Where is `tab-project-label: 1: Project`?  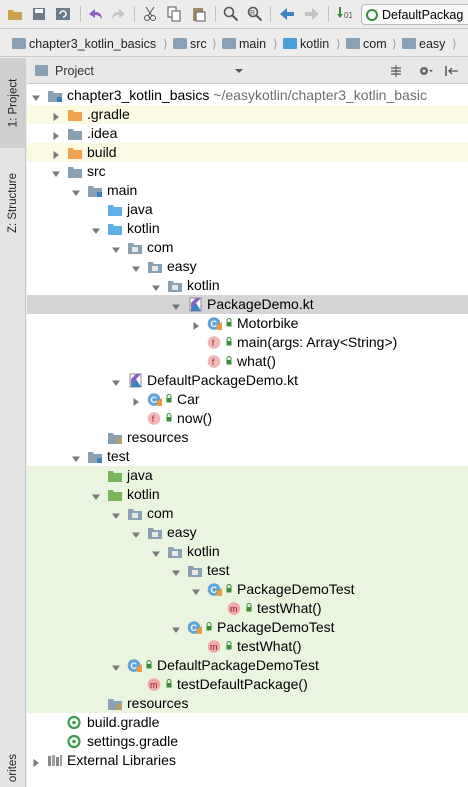 tab-project-label: 1: Project is located at coordinates (13, 103).